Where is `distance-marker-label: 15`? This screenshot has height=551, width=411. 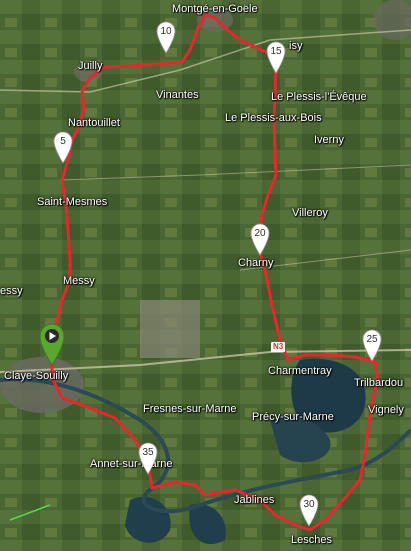
distance-marker-label: 15 is located at coordinates (276, 51).